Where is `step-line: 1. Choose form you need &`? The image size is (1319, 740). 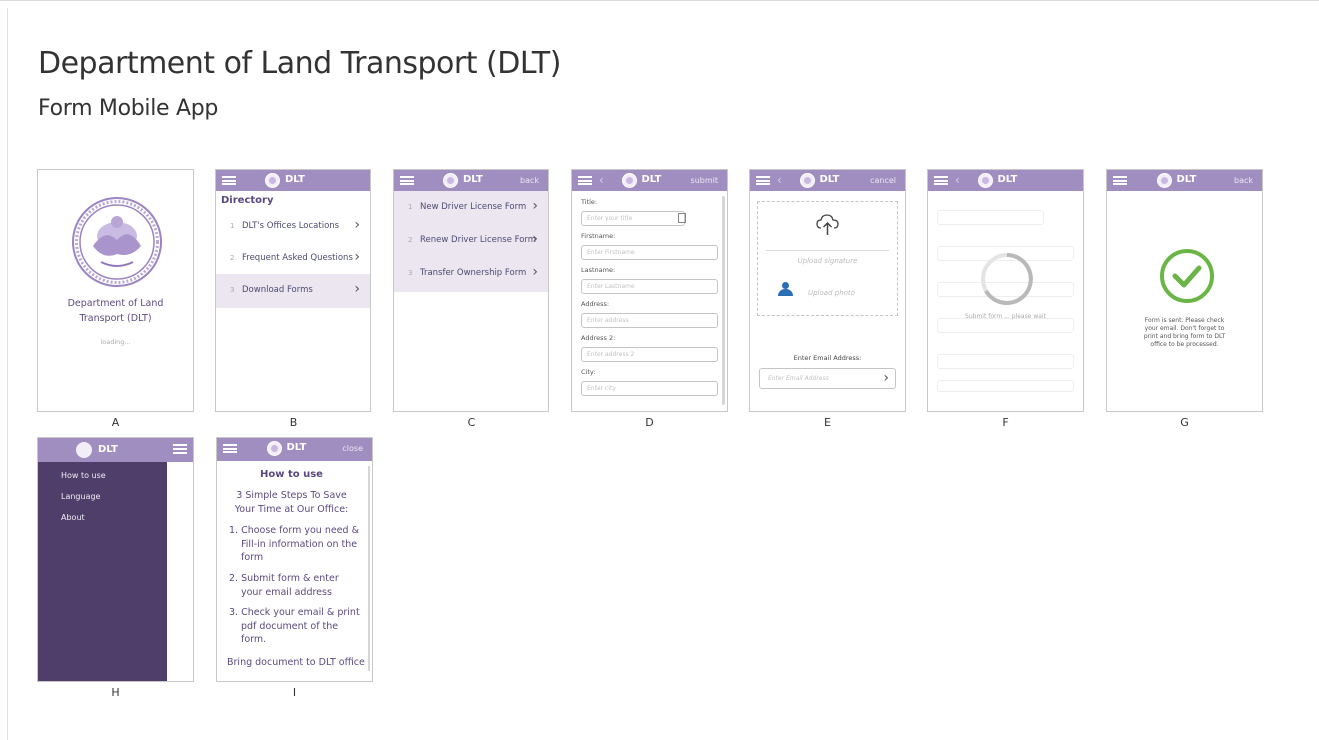
step-line: 1. Choose form you need & is located at coordinates (294, 530).